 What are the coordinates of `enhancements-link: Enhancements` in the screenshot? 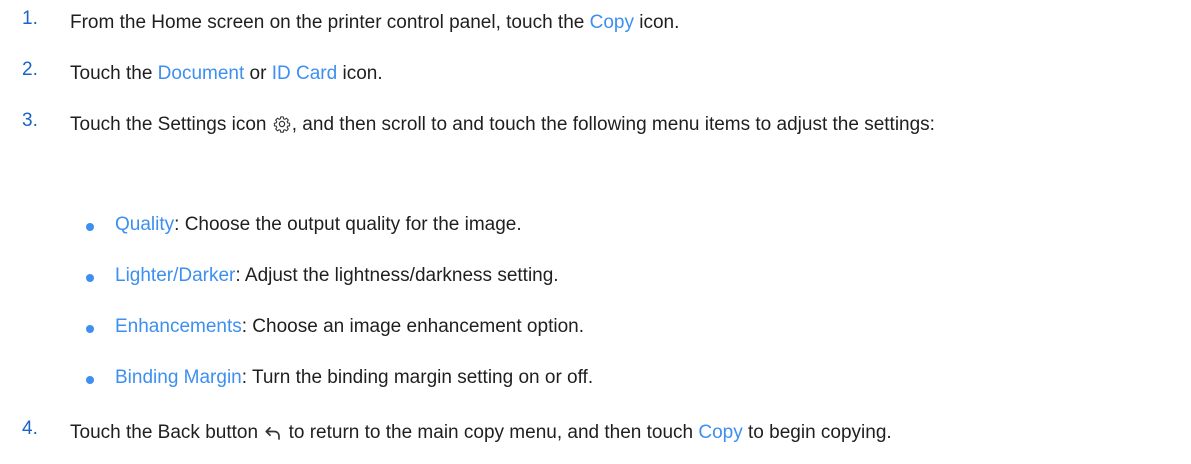 It's located at (178, 326).